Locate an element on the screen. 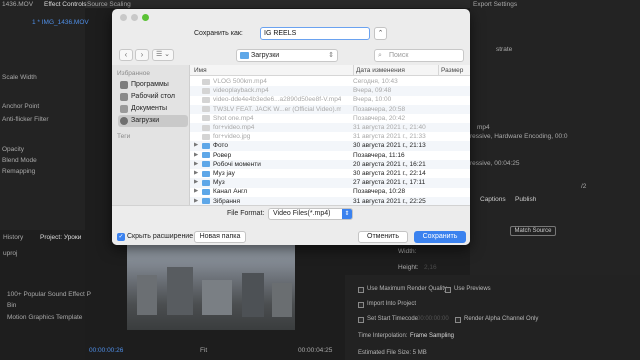 This screenshot has height=360, width=640. project-name: uproj is located at coordinates (10, 253).